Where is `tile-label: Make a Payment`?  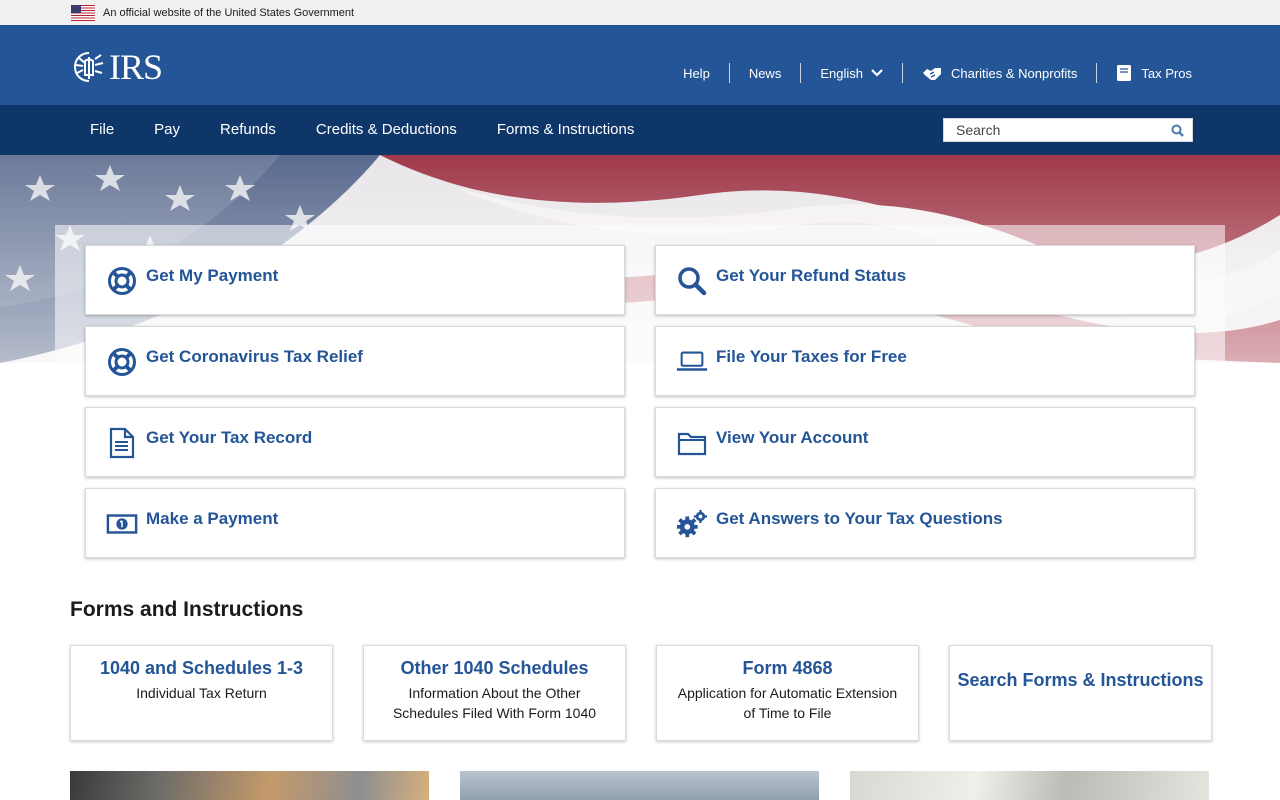 tile-label: Make a Payment is located at coordinates (212, 518).